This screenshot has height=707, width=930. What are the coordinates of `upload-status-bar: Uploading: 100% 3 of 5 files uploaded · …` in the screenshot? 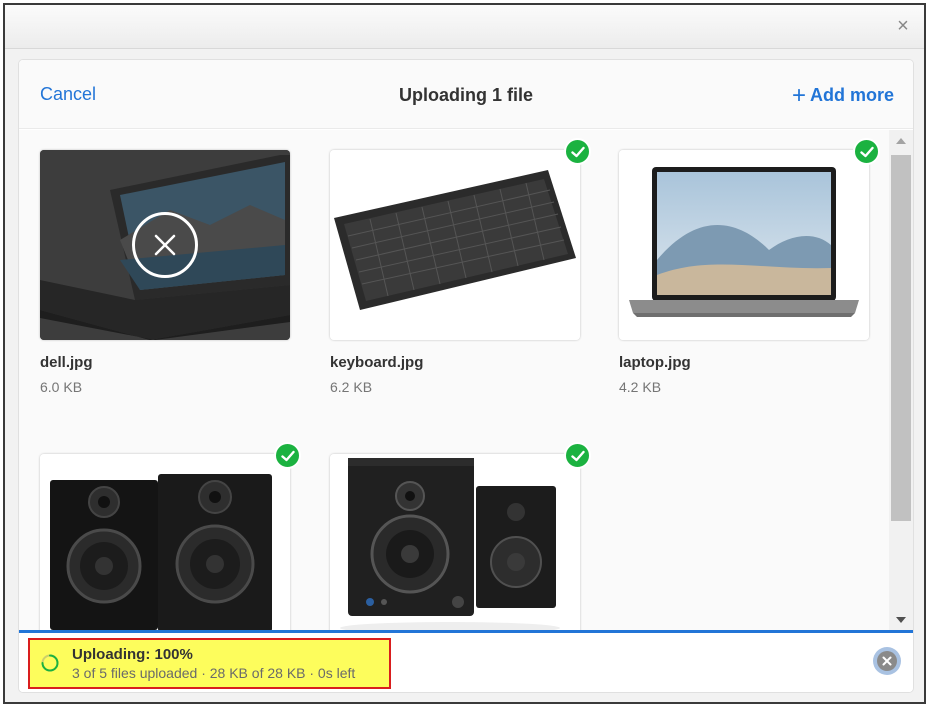 It's located at (466, 661).